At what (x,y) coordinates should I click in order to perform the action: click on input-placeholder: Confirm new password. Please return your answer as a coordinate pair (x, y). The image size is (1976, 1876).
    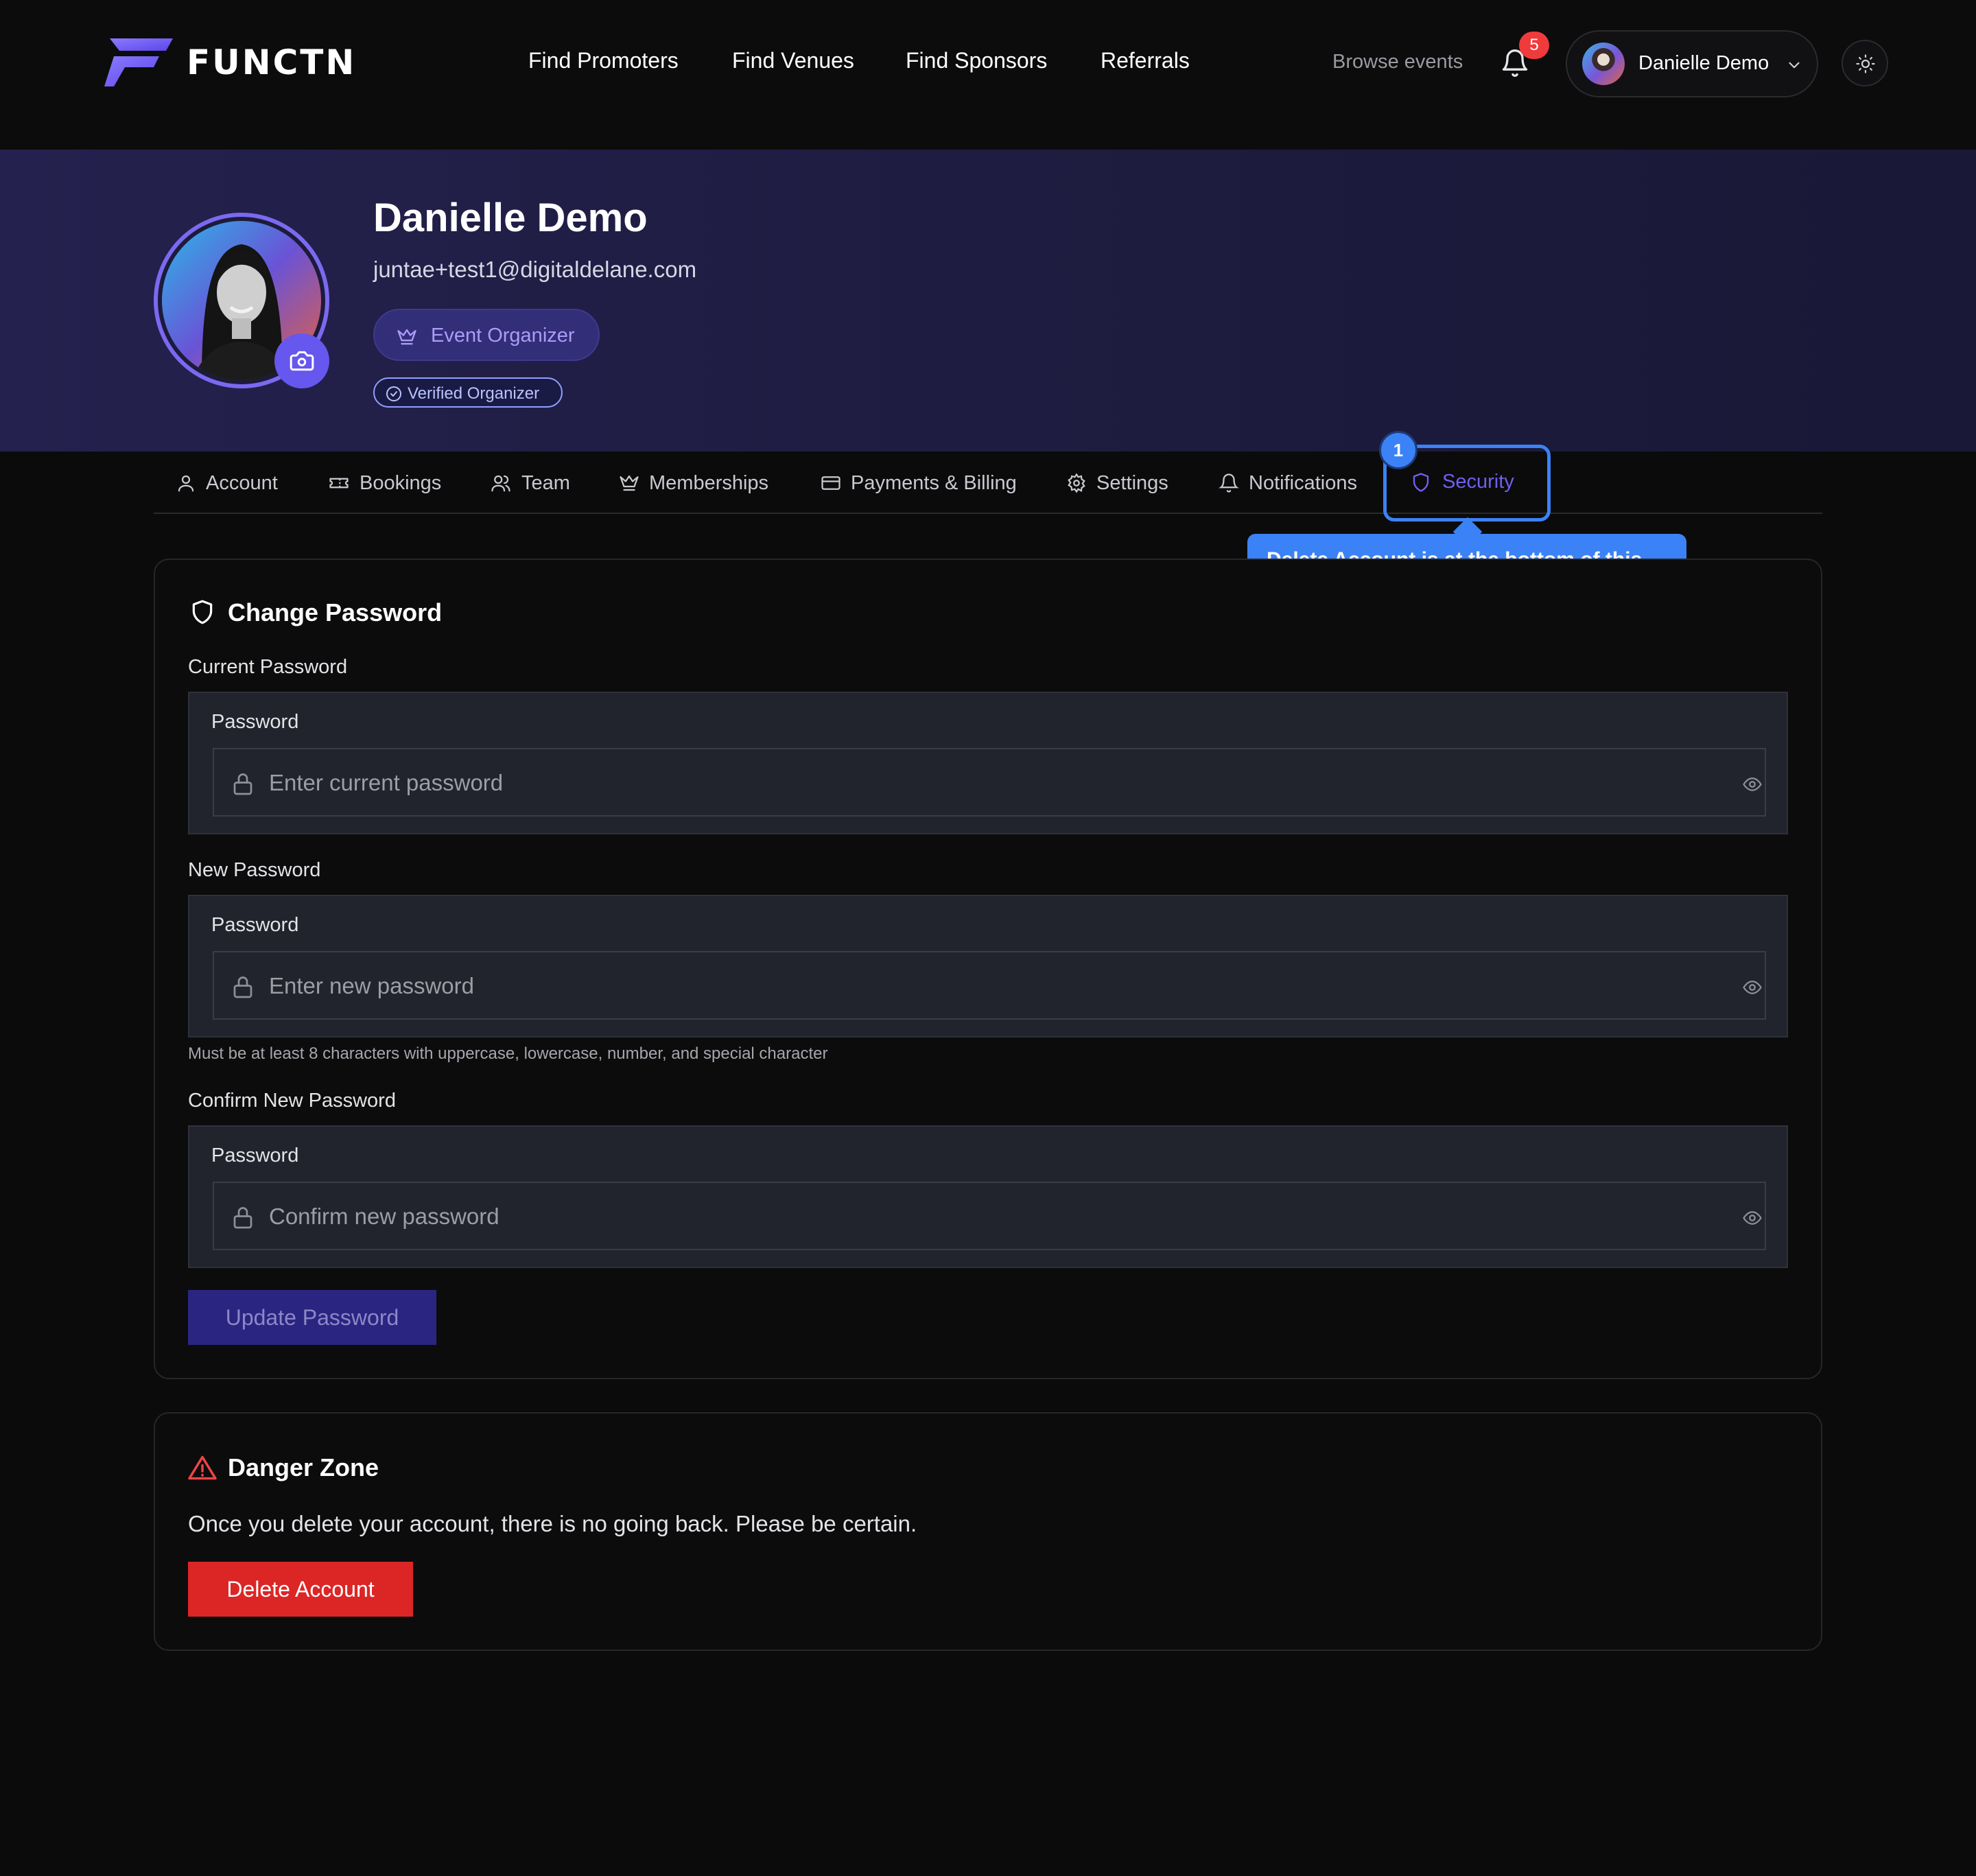
    Looking at the image, I should click on (384, 1216).